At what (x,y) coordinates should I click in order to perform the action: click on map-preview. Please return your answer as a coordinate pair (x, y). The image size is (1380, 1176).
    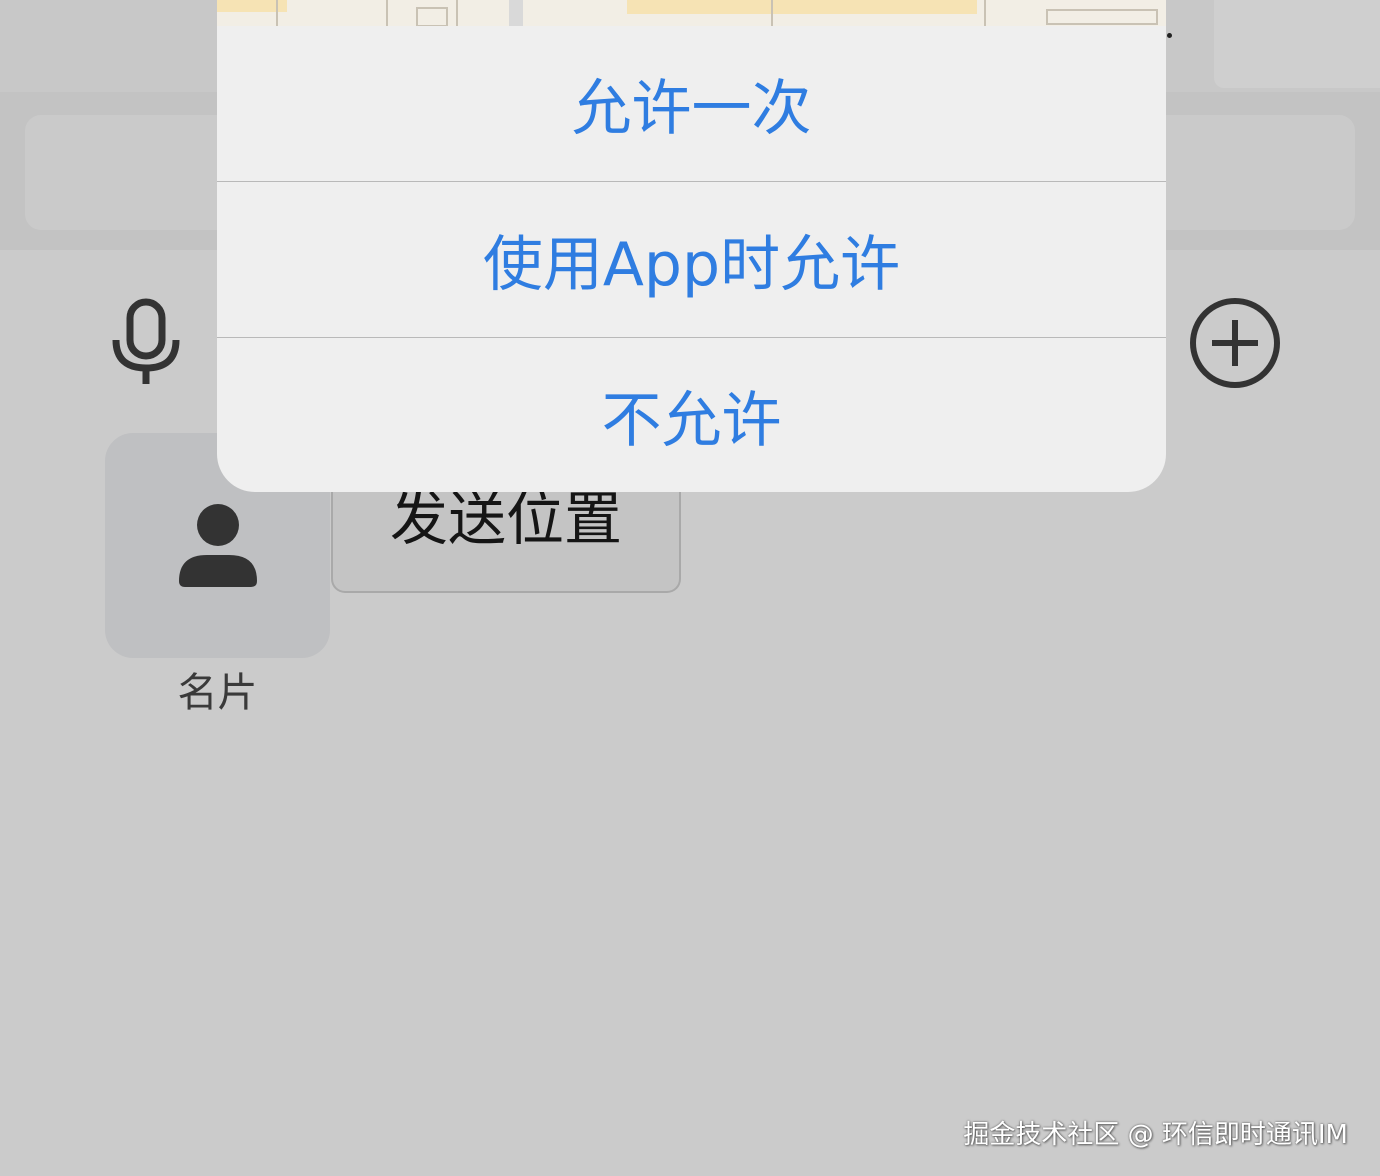
    Looking at the image, I should click on (691, 13).